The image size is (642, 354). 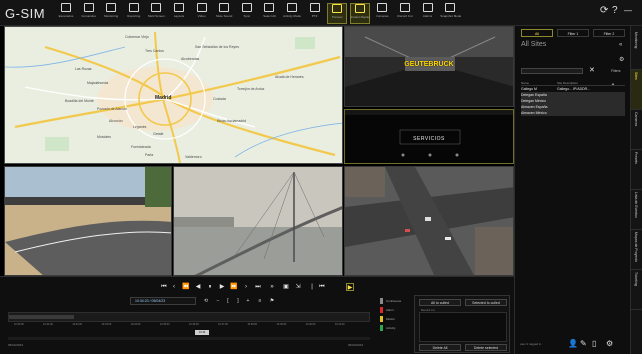 I want to click on list-icon: ≡, so click(x=260, y=301).